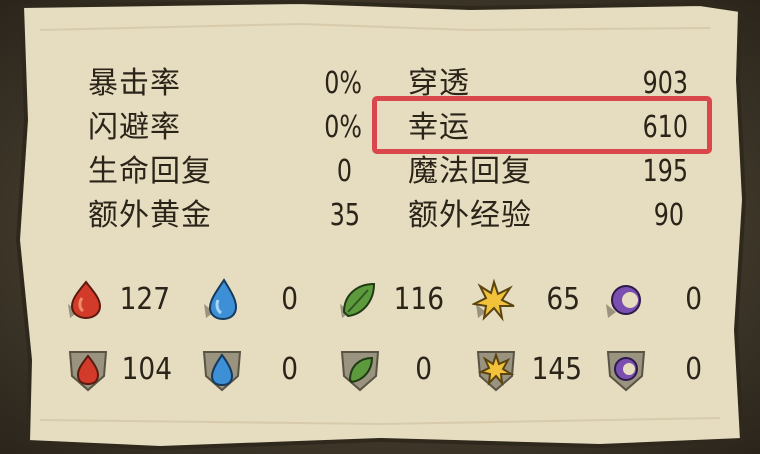 The image size is (760, 454). I want to click on stat-label-dodge: 闪避率, so click(134, 127).